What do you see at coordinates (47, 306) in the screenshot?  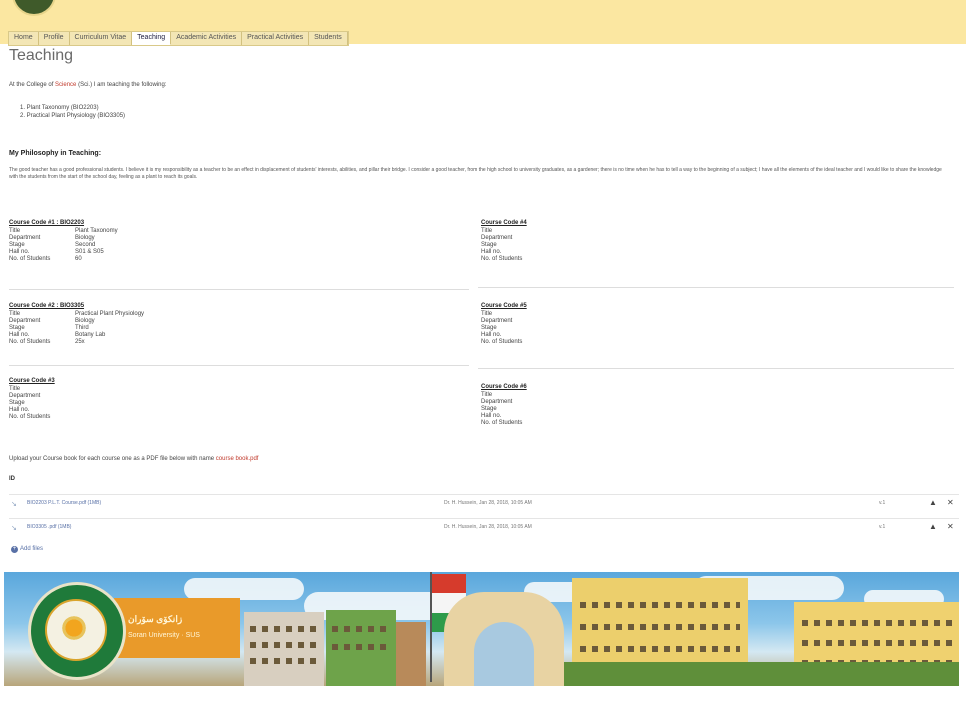 I see `course-code: Course Code #2 : BIO3305` at bounding box center [47, 306].